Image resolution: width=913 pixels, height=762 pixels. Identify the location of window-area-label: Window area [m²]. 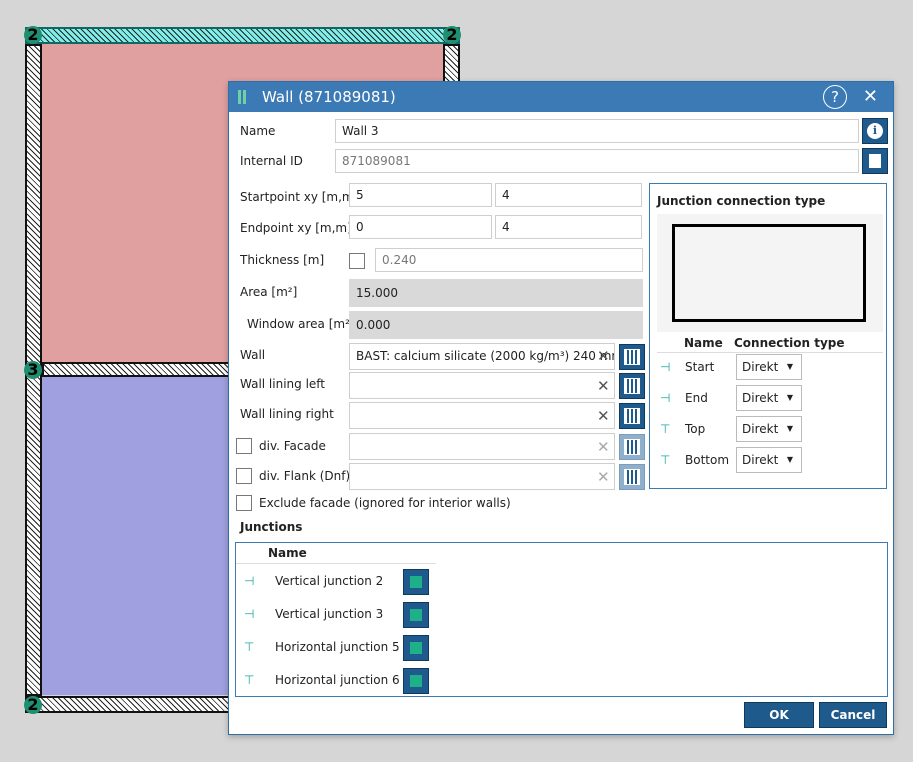
(301, 324).